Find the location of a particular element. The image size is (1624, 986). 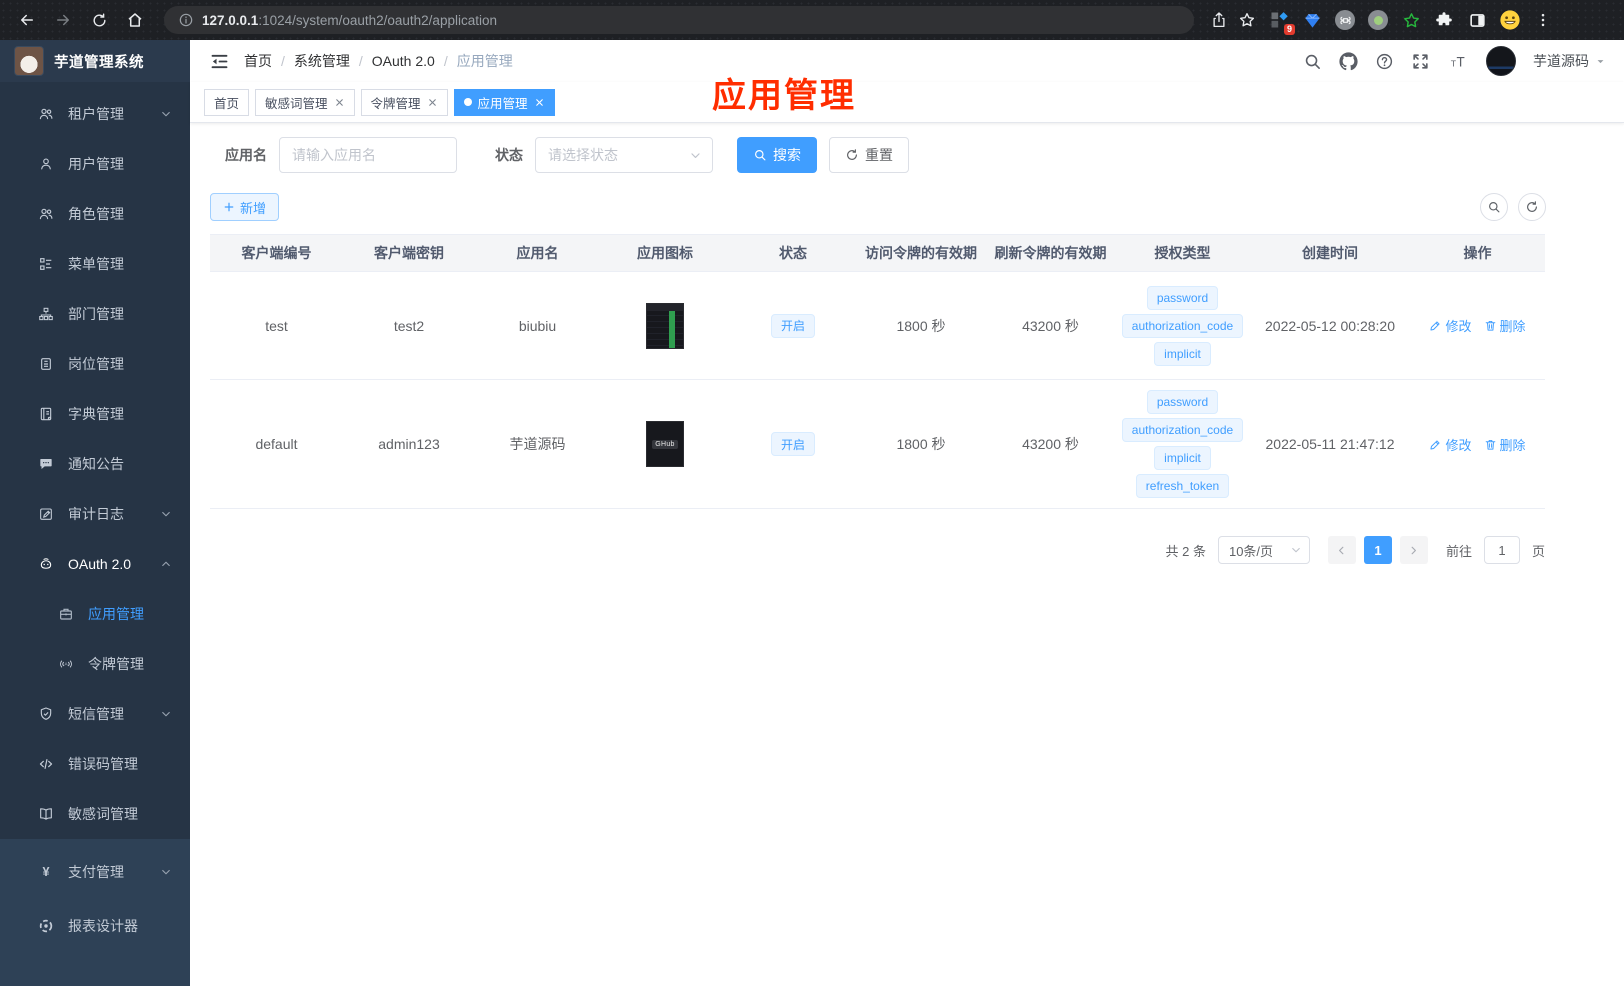

app-name-label: 应用名 is located at coordinates (246, 155).